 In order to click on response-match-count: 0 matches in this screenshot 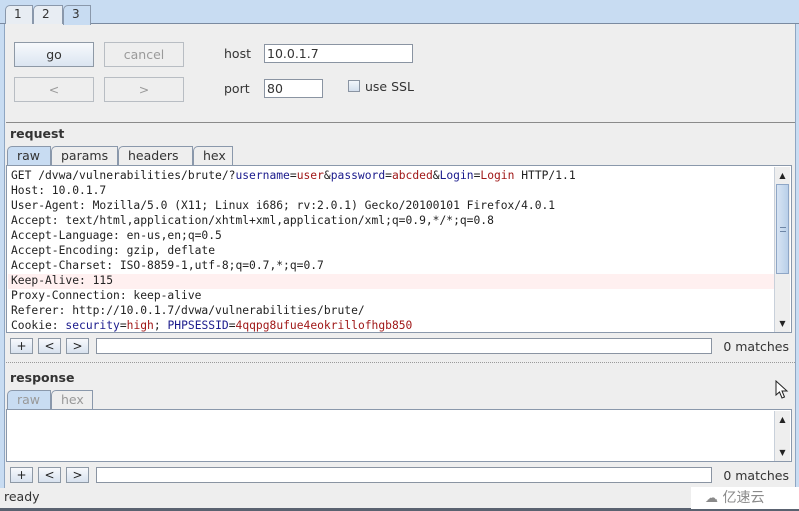, I will do `click(756, 475)`.